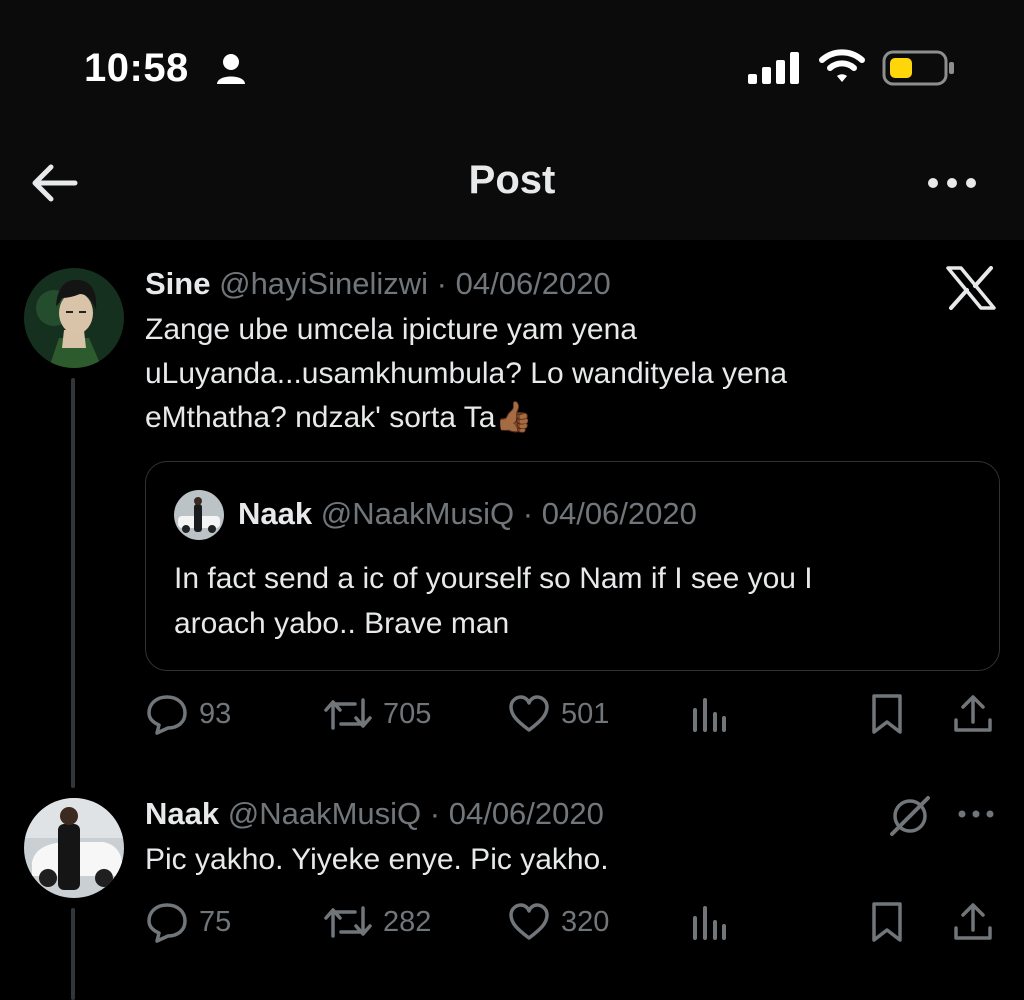  Describe the element at coordinates (188, 714) in the screenshot. I see `reply-button: 93` at that location.